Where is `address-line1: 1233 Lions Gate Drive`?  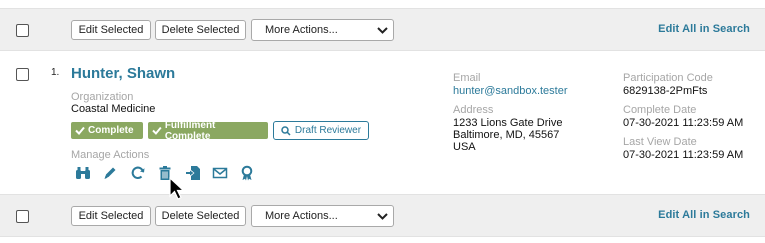 address-line1: 1233 Lions Gate Drive is located at coordinates (508, 123).